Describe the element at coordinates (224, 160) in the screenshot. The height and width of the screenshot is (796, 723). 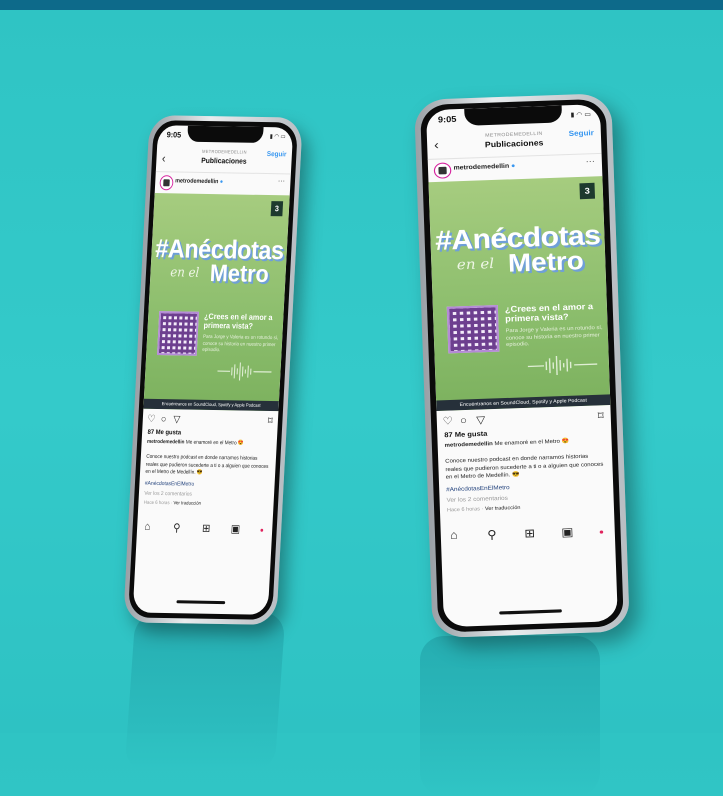
I see `header: ‹ METRODEMEDELLIN Publicaciones Seguir` at that location.